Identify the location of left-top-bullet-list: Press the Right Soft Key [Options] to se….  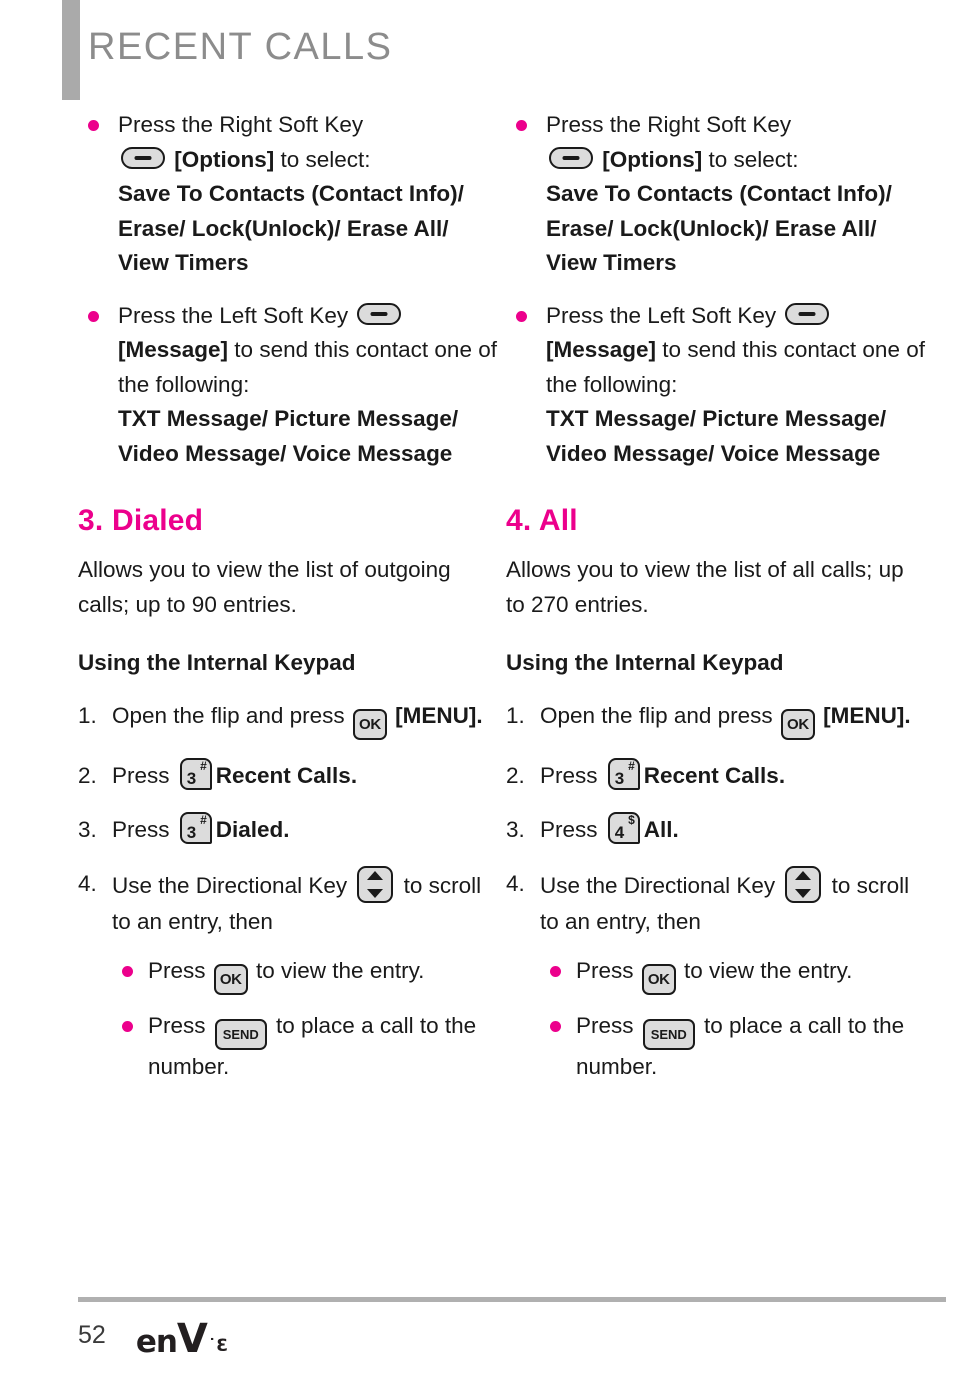
(288, 289).